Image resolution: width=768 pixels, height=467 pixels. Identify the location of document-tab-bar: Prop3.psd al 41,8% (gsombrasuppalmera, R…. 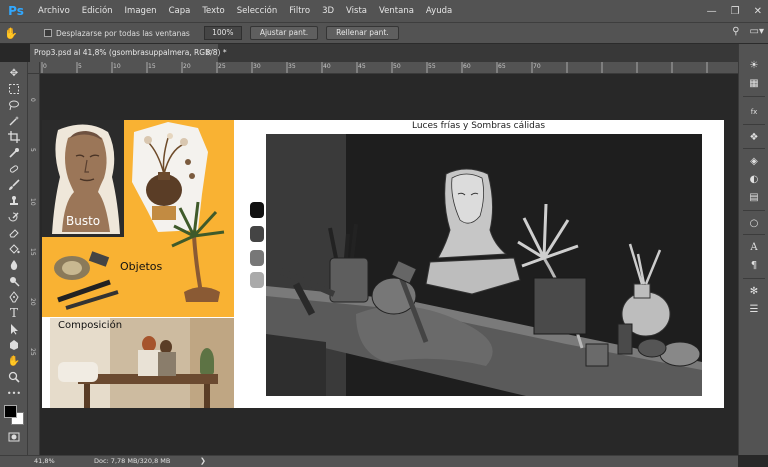
(384, 53).